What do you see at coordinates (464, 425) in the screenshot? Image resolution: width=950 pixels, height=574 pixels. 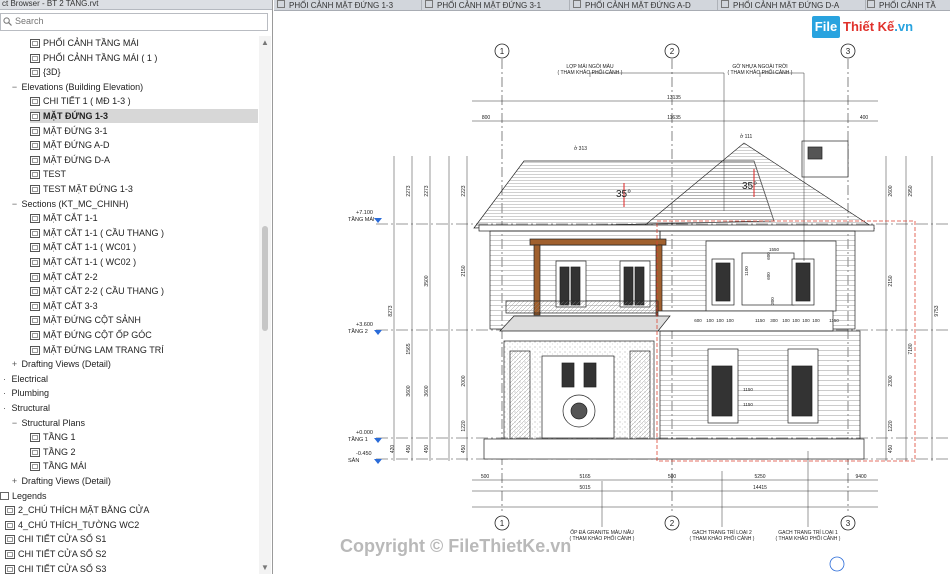 I see `dimension-text: 1220` at bounding box center [464, 425].